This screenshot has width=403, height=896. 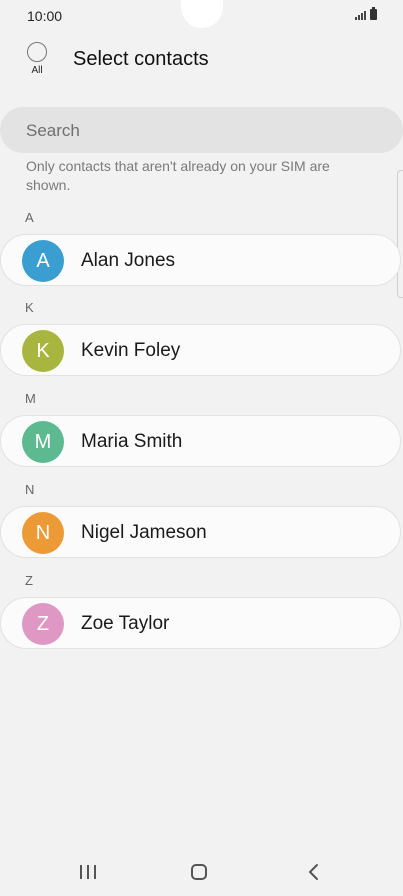 I want to click on signal-icon, so click(x=360, y=15).